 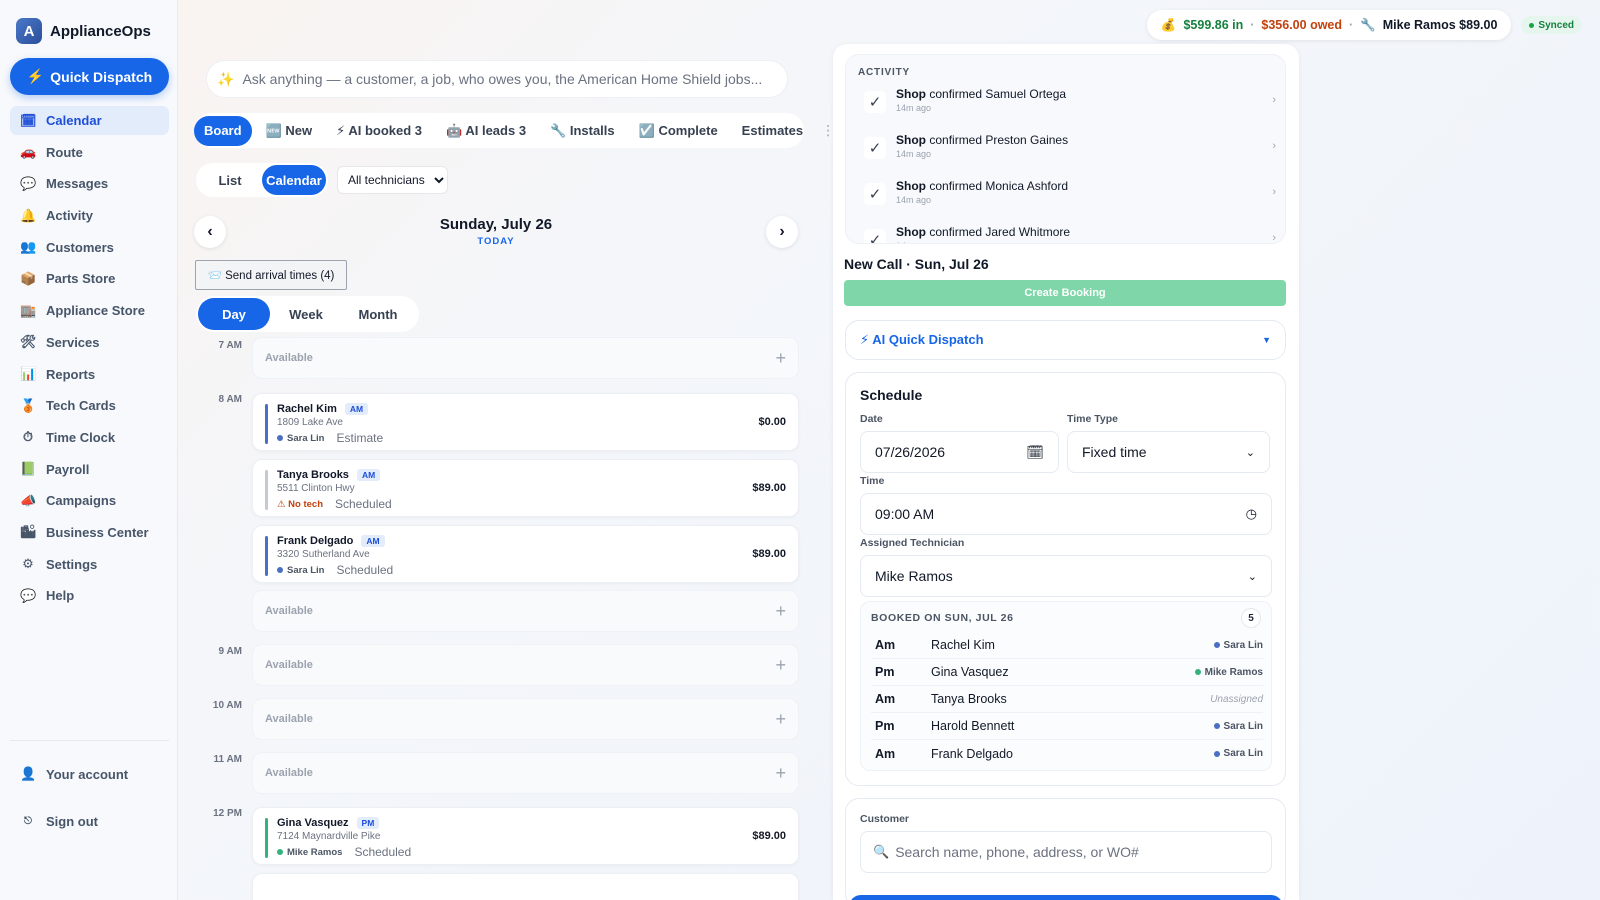 I want to click on ask-bar: ✨, so click(x=497, y=79).